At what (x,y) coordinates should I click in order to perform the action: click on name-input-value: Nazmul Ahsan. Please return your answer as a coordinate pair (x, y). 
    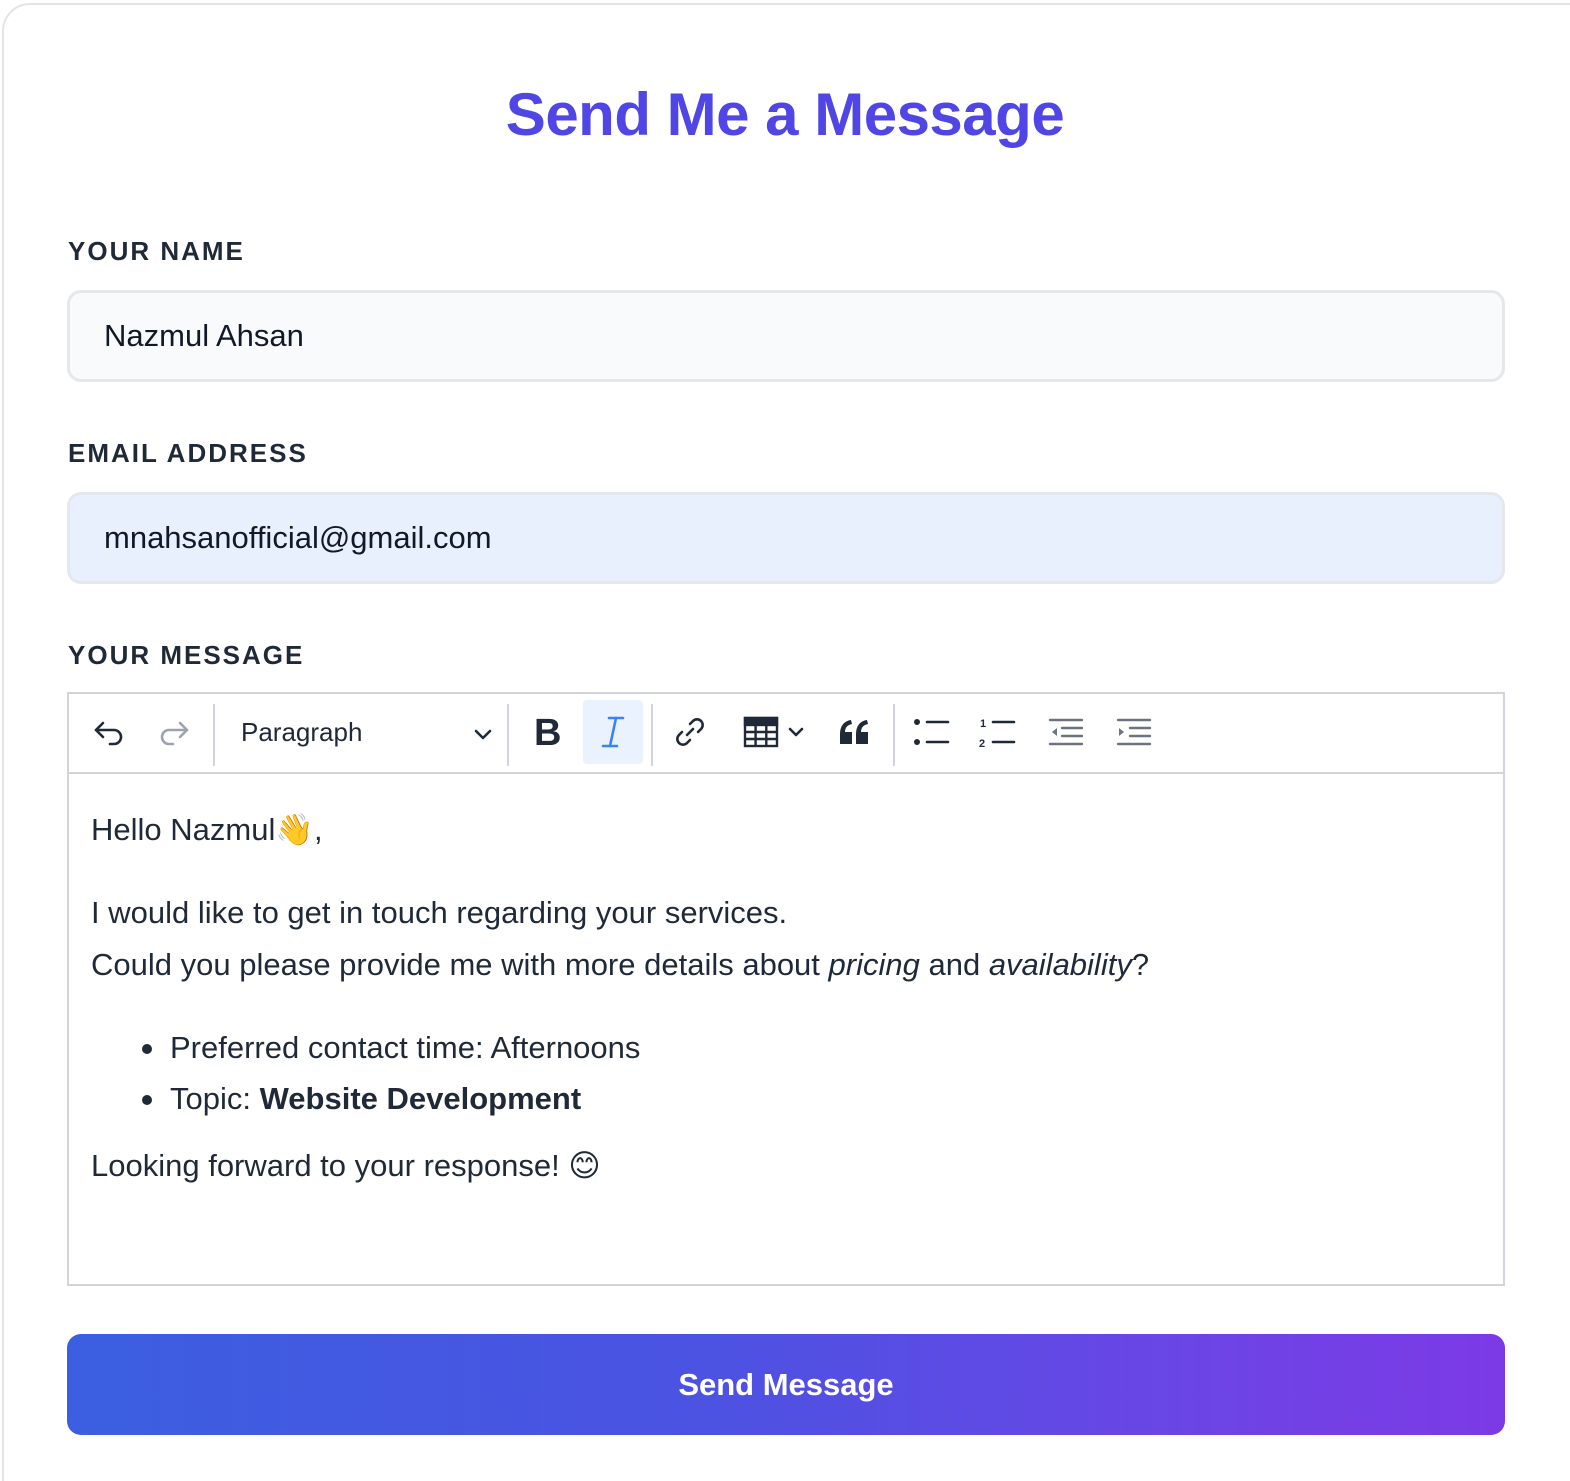
    Looking at the image, I should click on (204, 335).